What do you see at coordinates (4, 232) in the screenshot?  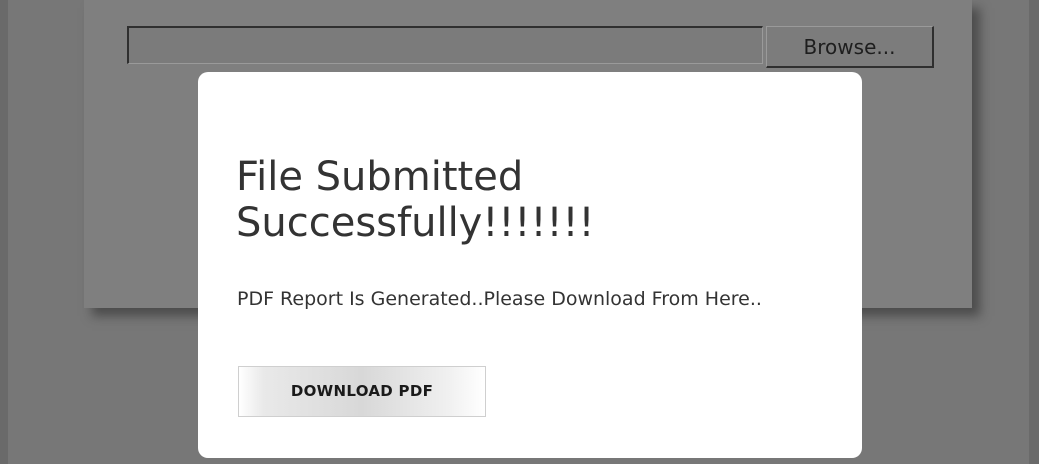 I see `page-edge-left` at bounding box center [4, 232].